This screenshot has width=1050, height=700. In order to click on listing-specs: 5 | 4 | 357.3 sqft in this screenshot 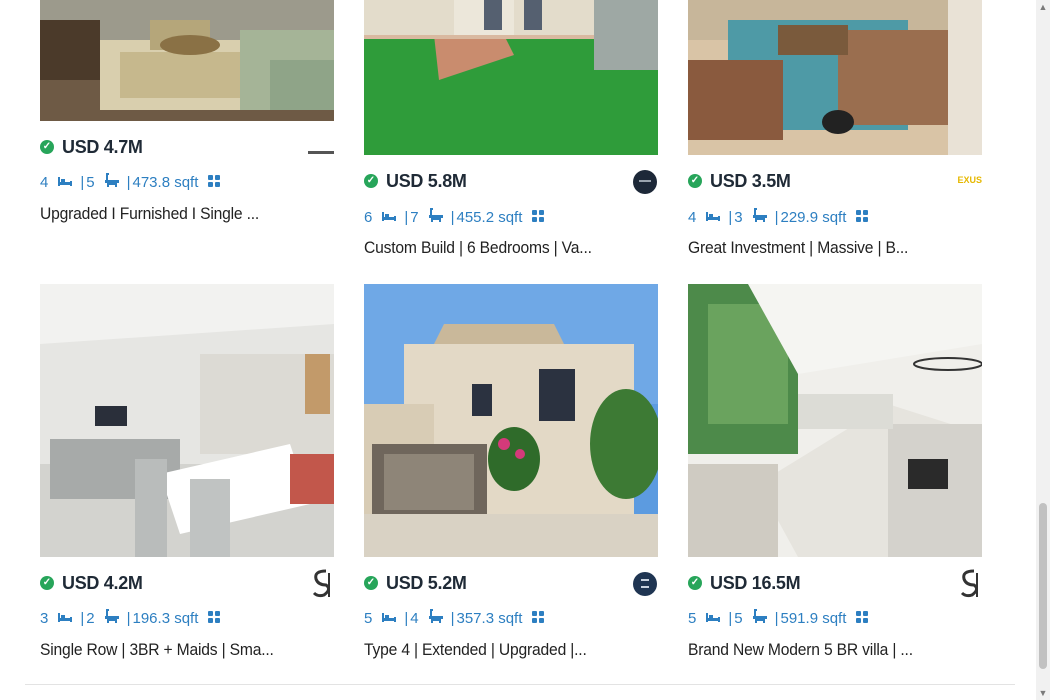, I will do `click(454, 618)`.